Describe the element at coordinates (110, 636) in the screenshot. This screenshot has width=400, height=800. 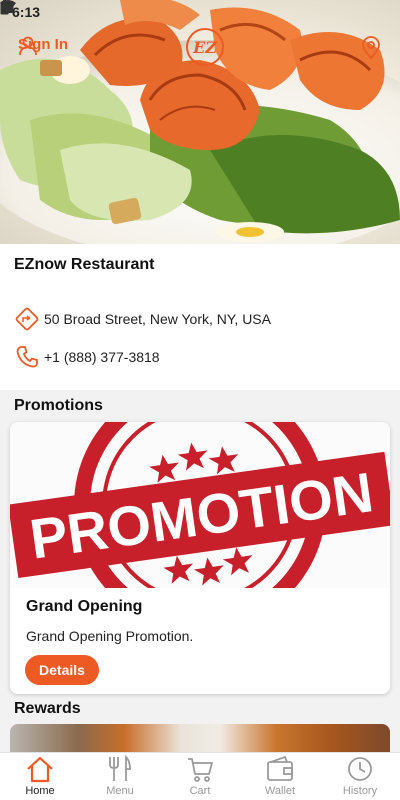
I see `promotion-description: Grand Opening Promotion.` at that location.